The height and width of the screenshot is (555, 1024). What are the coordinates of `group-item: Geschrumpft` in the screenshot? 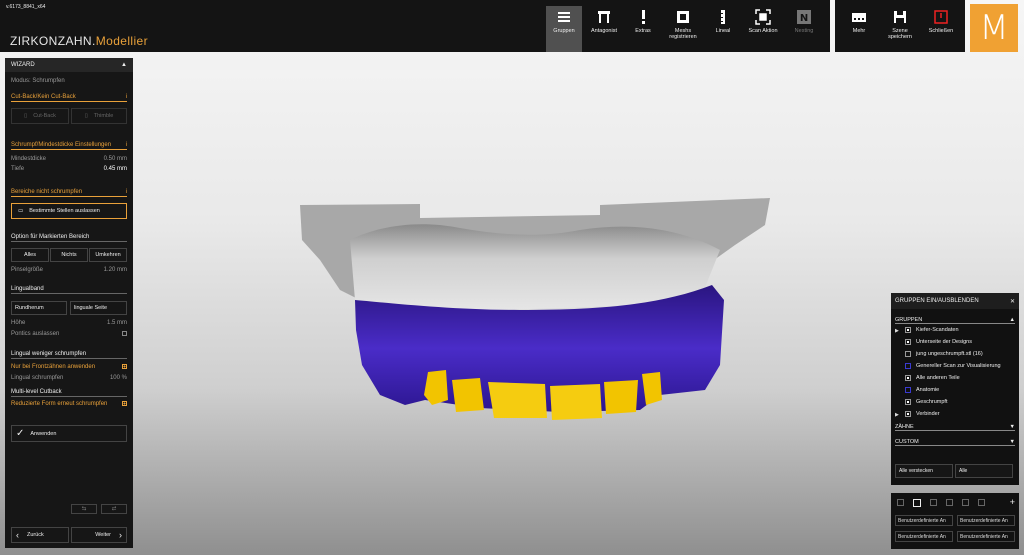 It's located at (926, 402).